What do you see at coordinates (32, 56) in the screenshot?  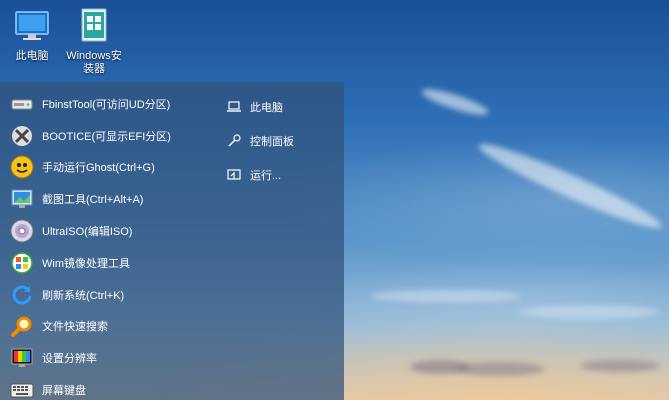 I see `desktop-icon-label: 此电脑` at bounding box center [32, 56].